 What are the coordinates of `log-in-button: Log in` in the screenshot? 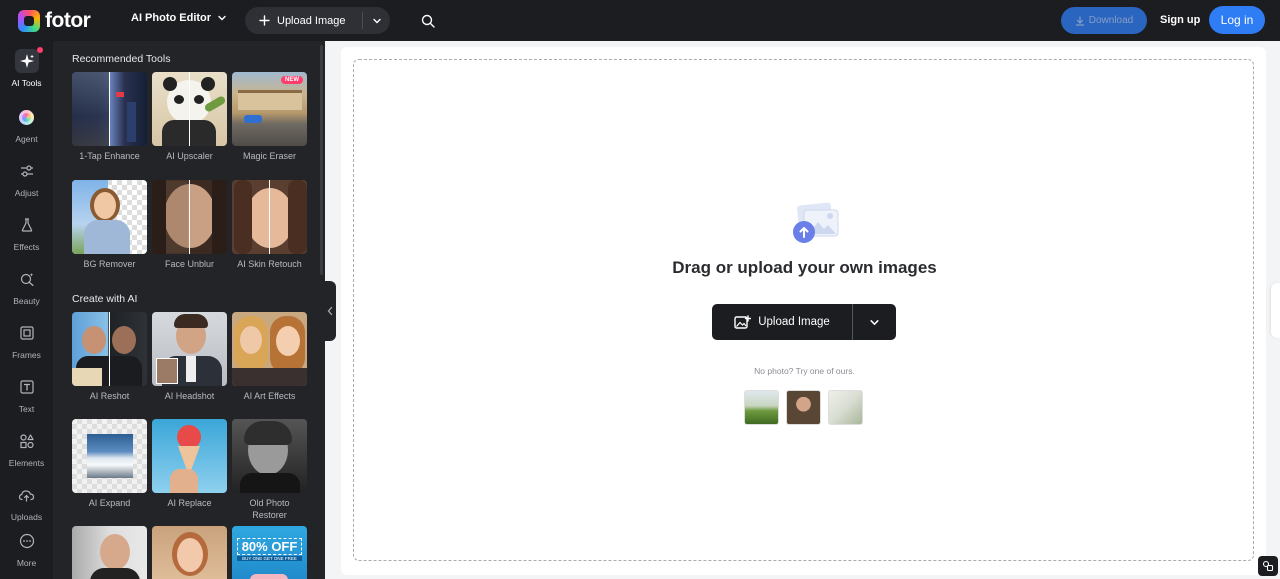 It's located at (1237, 20).